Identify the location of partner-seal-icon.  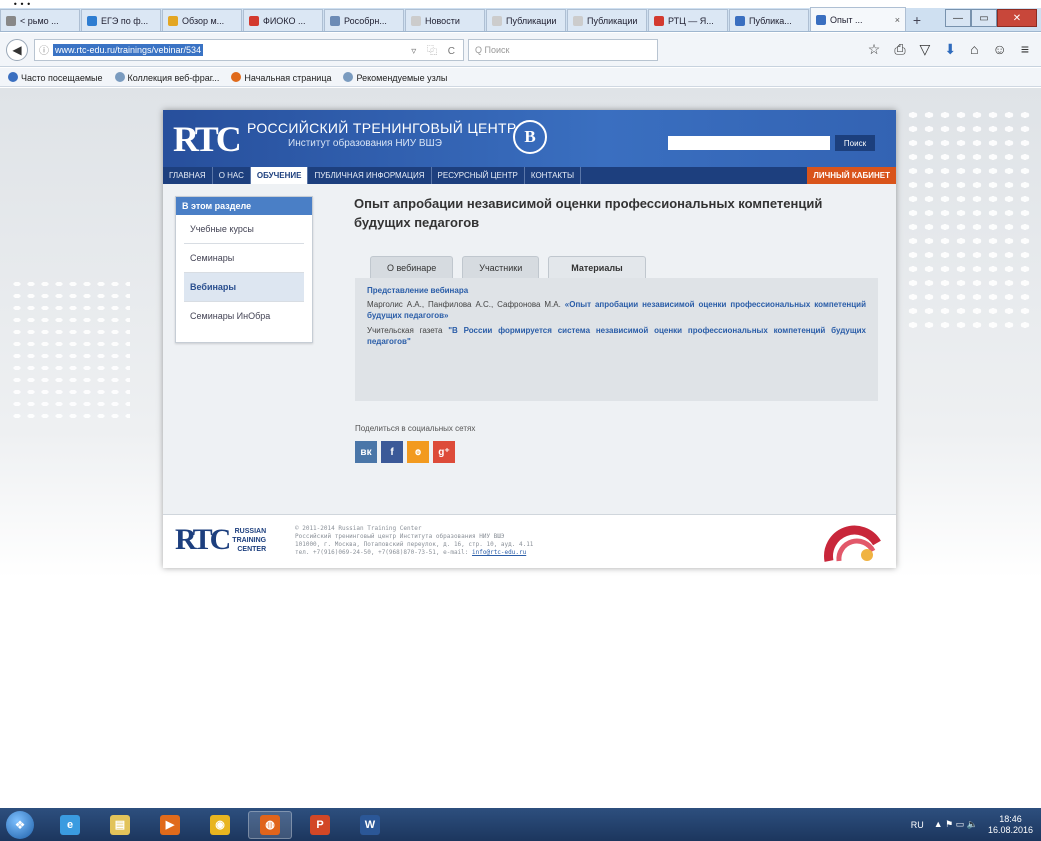
(853, 542).